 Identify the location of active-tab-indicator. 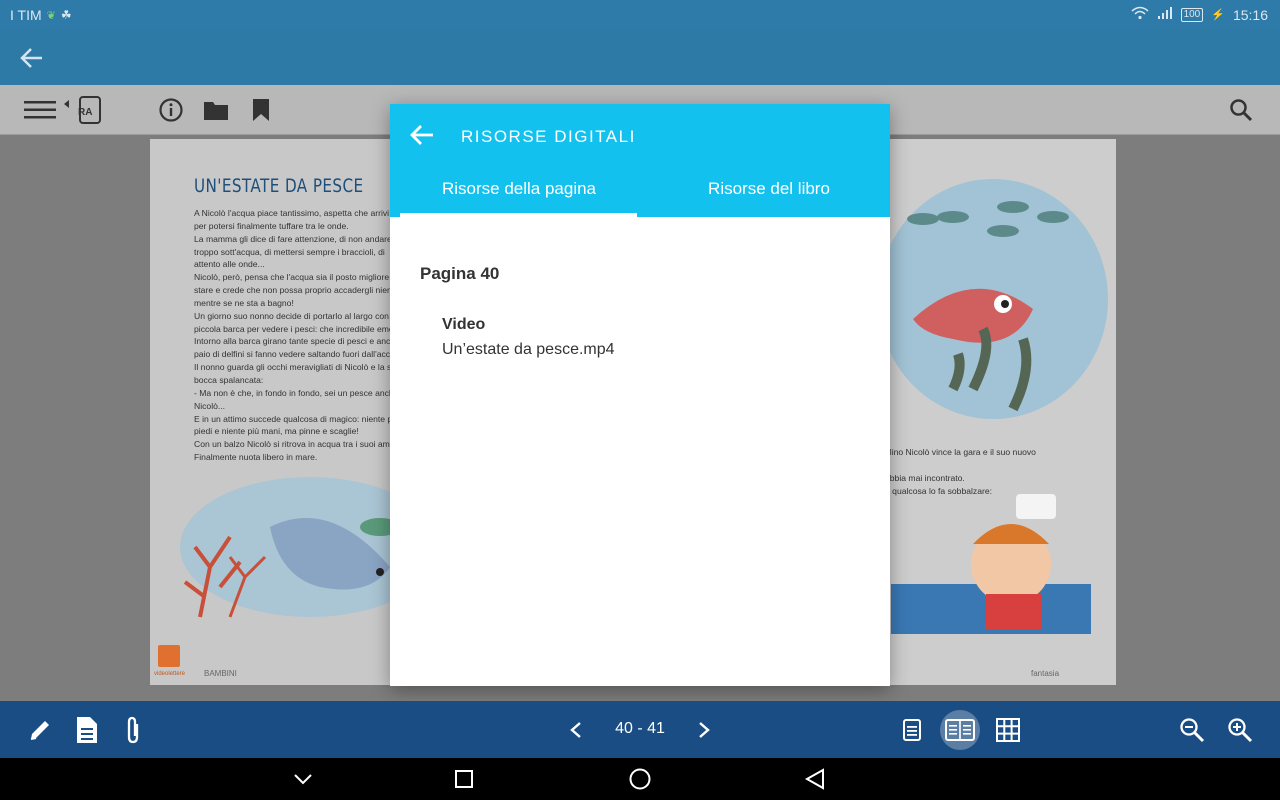
(518, 215).